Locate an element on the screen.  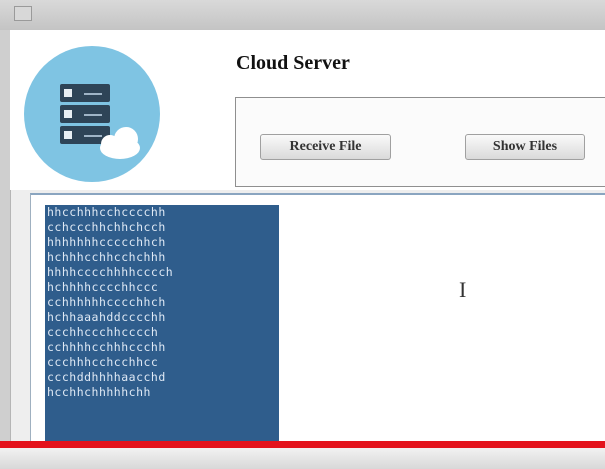
app-title: Cloud Server is located at coordinates (293, 63).